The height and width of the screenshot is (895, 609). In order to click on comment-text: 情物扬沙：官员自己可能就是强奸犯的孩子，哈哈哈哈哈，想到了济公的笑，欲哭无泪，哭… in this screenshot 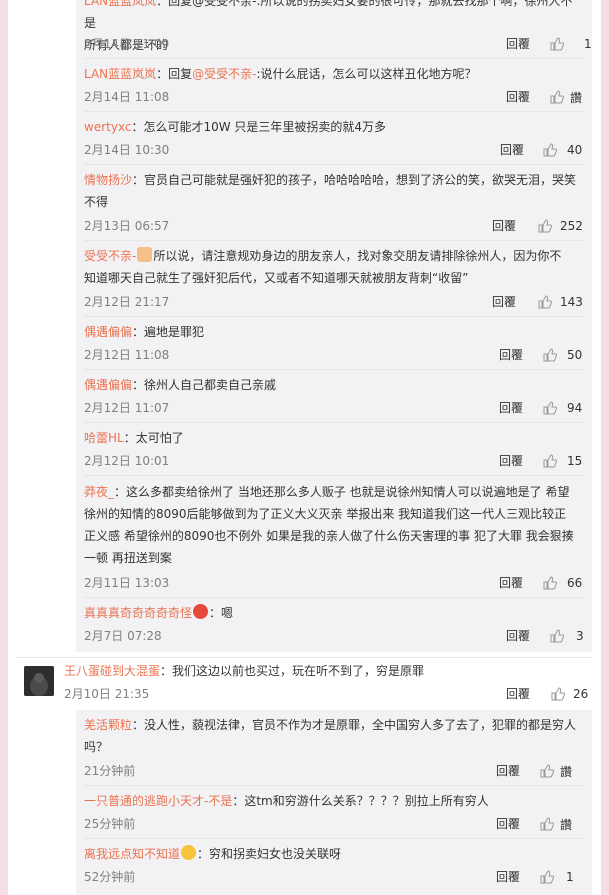, I will do `click(334, 191)`.